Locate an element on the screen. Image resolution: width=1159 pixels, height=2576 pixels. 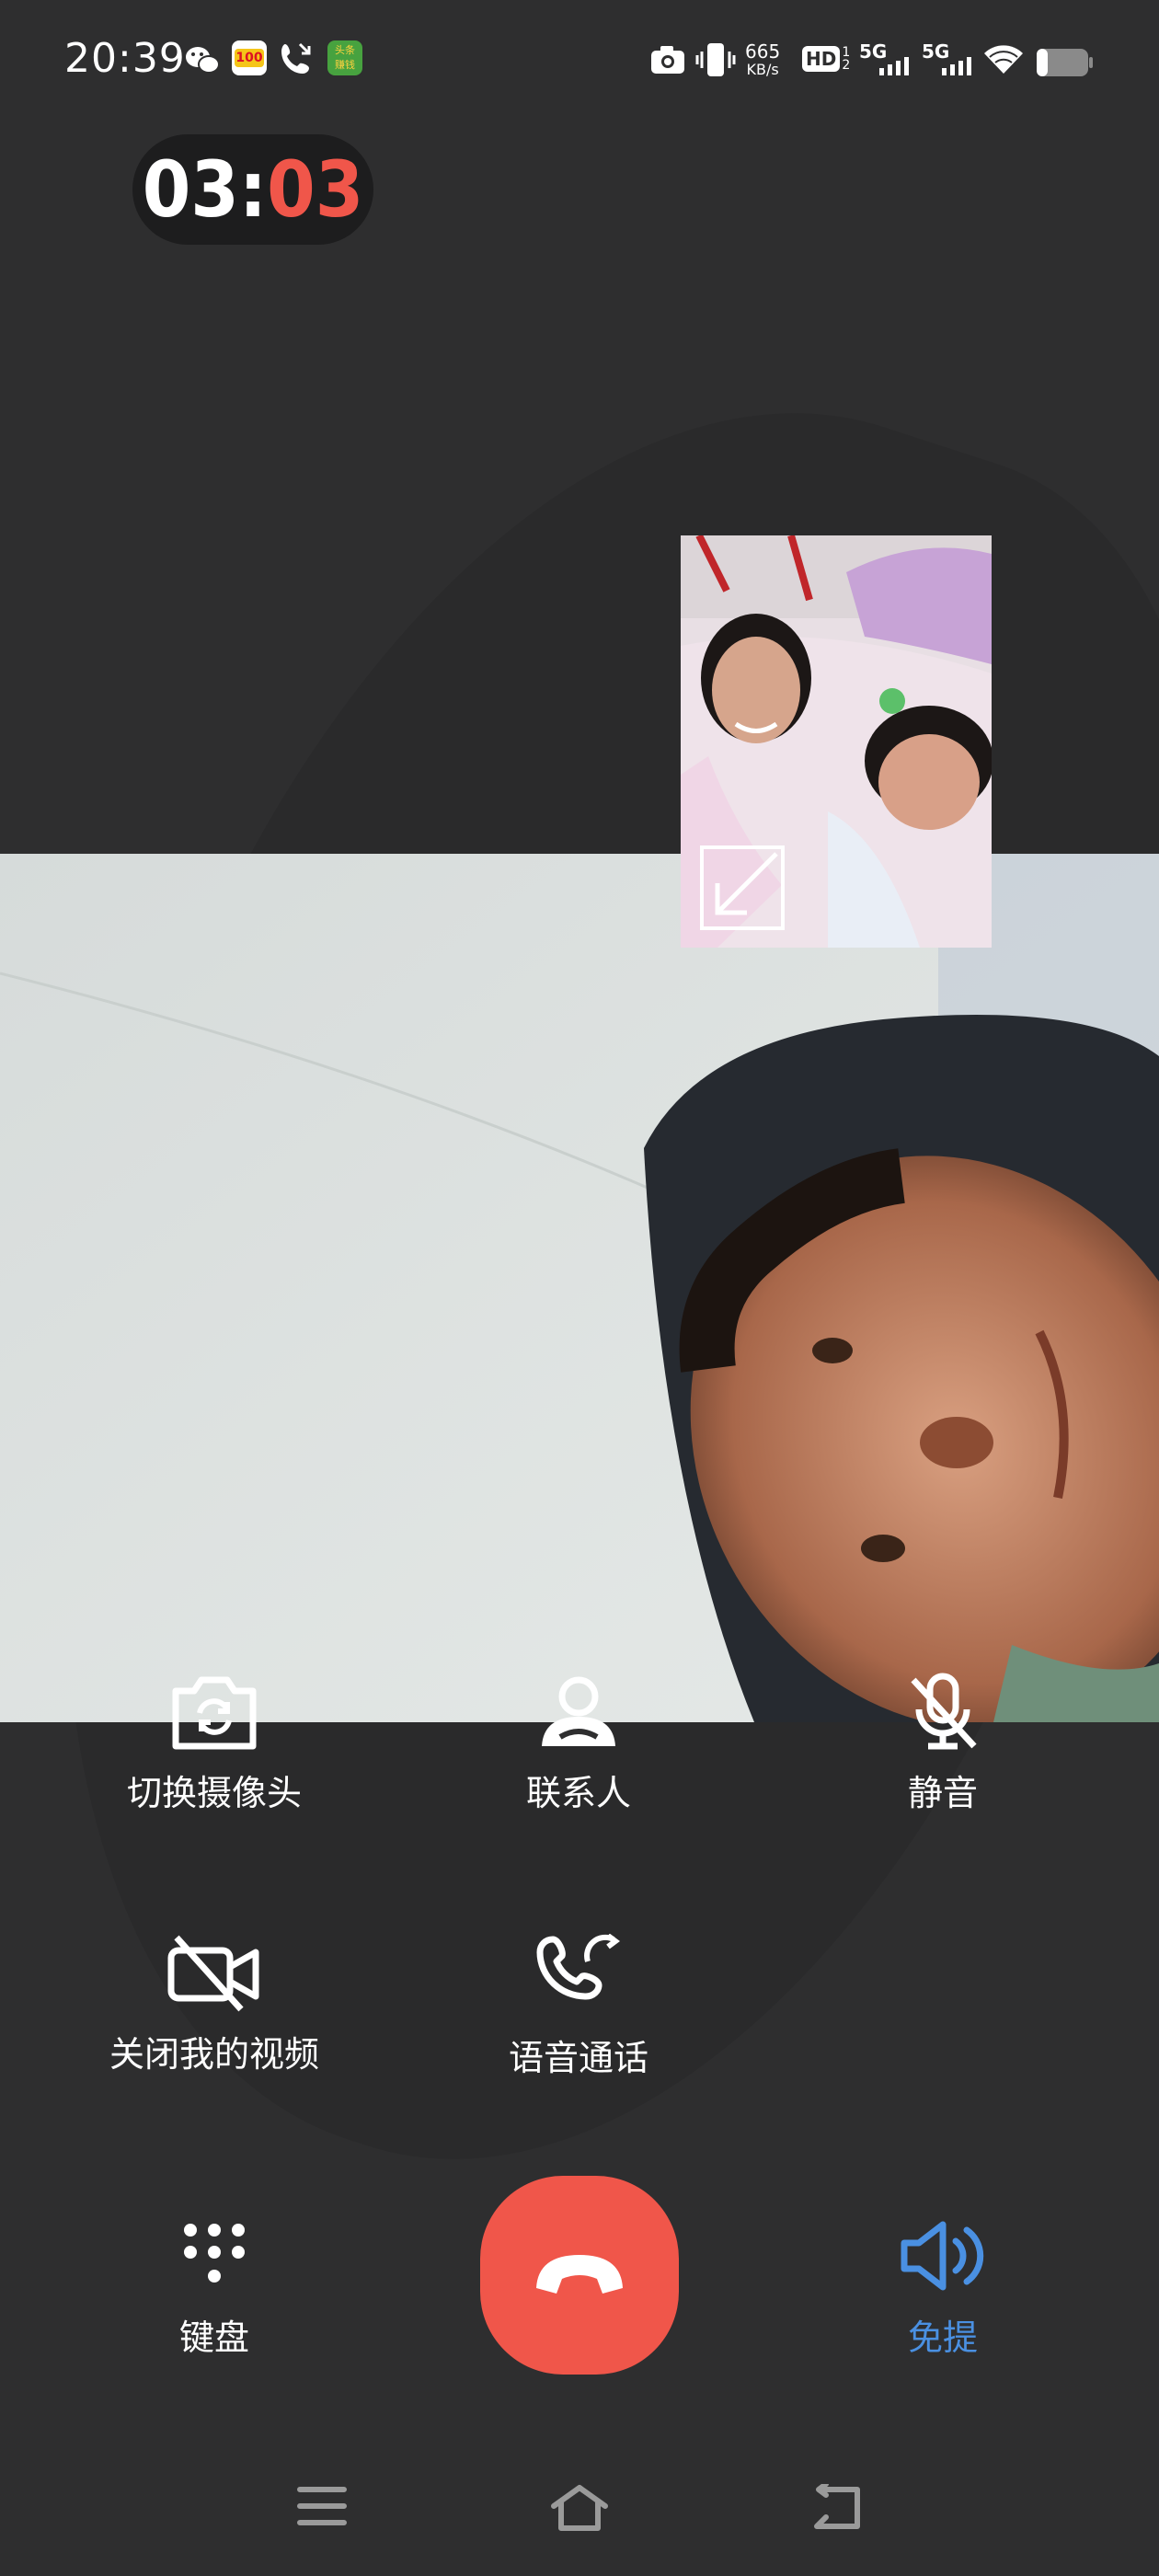
speaker-icon is located at coordinates (942, 2256).